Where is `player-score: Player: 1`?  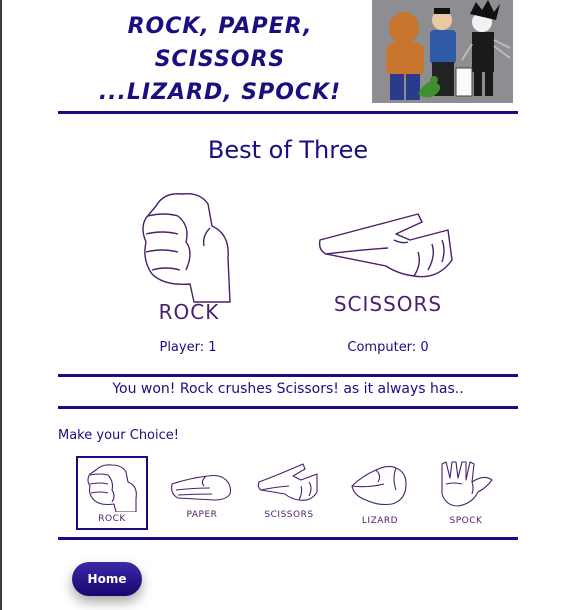
player-score: Player: 1 is located at coordinates (188, 347).